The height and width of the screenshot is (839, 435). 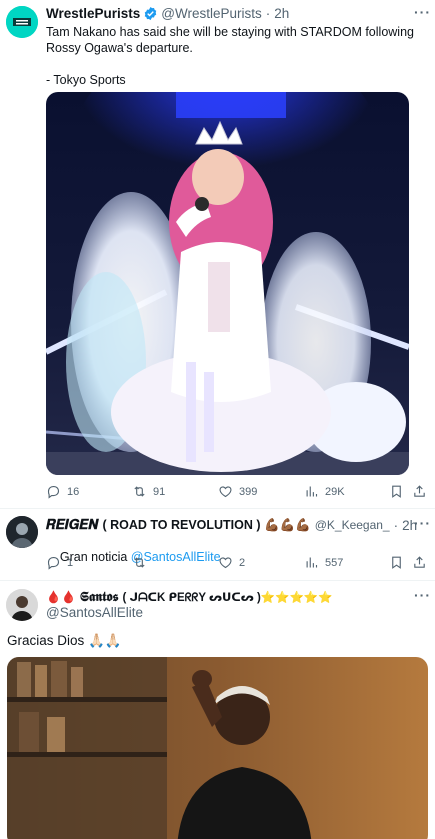 What do you see at coordinates (73, 491) in the screenshot?
I see `reply-count: 16` at bounding box center [73, 491].